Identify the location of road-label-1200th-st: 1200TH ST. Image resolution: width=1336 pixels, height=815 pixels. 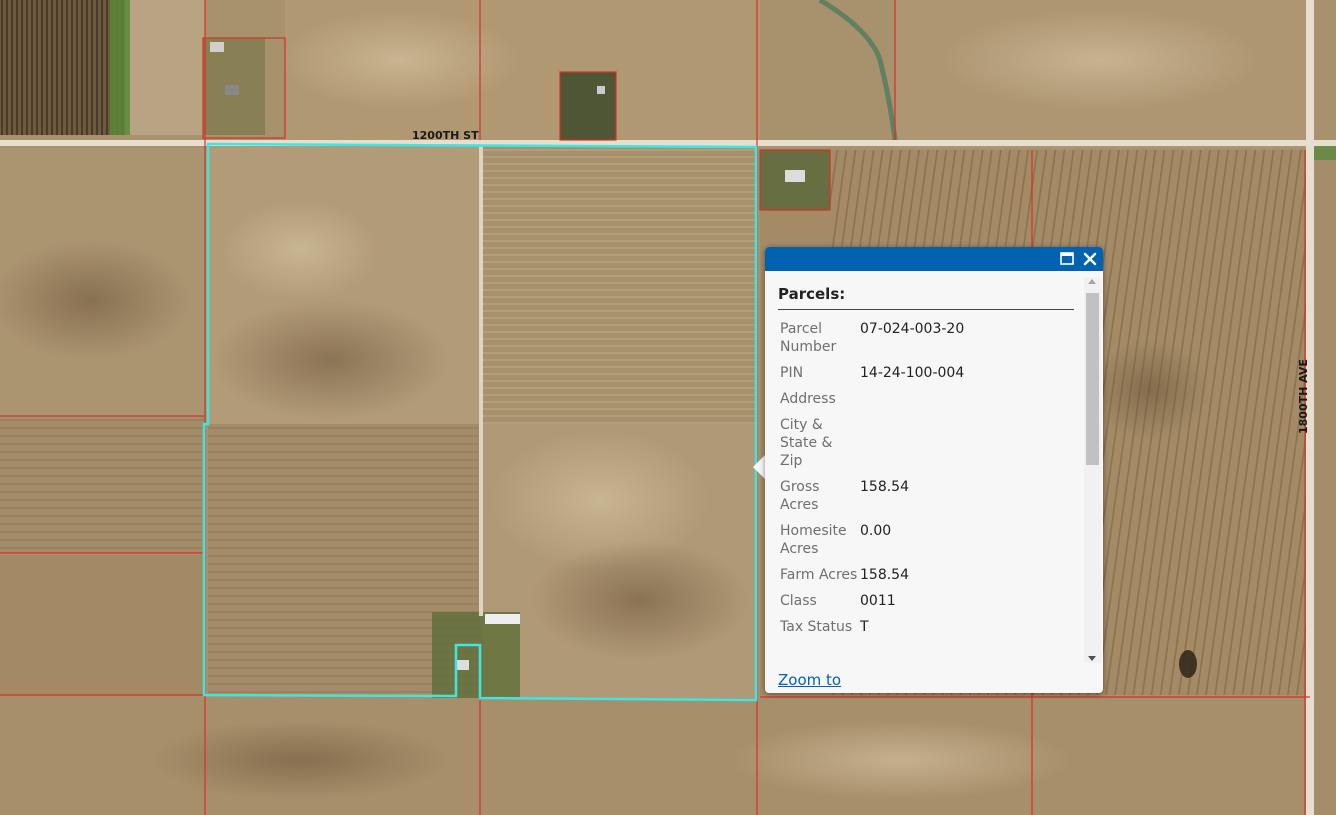
(445, 135).